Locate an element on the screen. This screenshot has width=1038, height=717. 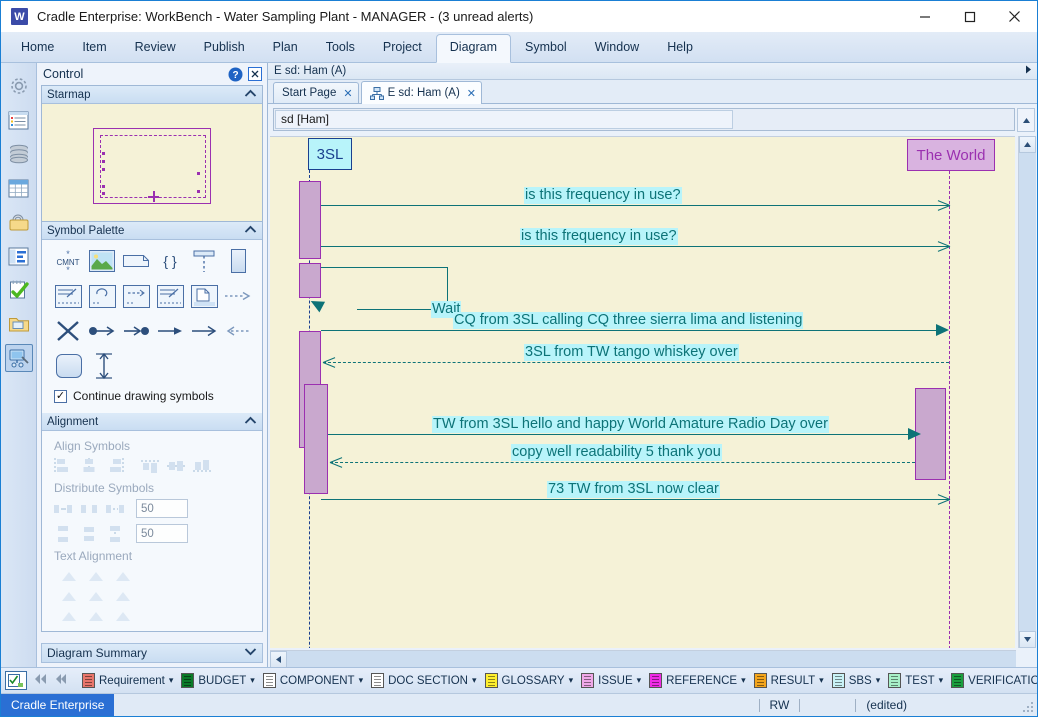
vertical-bar-symbol-icon is located at coordinates (238, 261).